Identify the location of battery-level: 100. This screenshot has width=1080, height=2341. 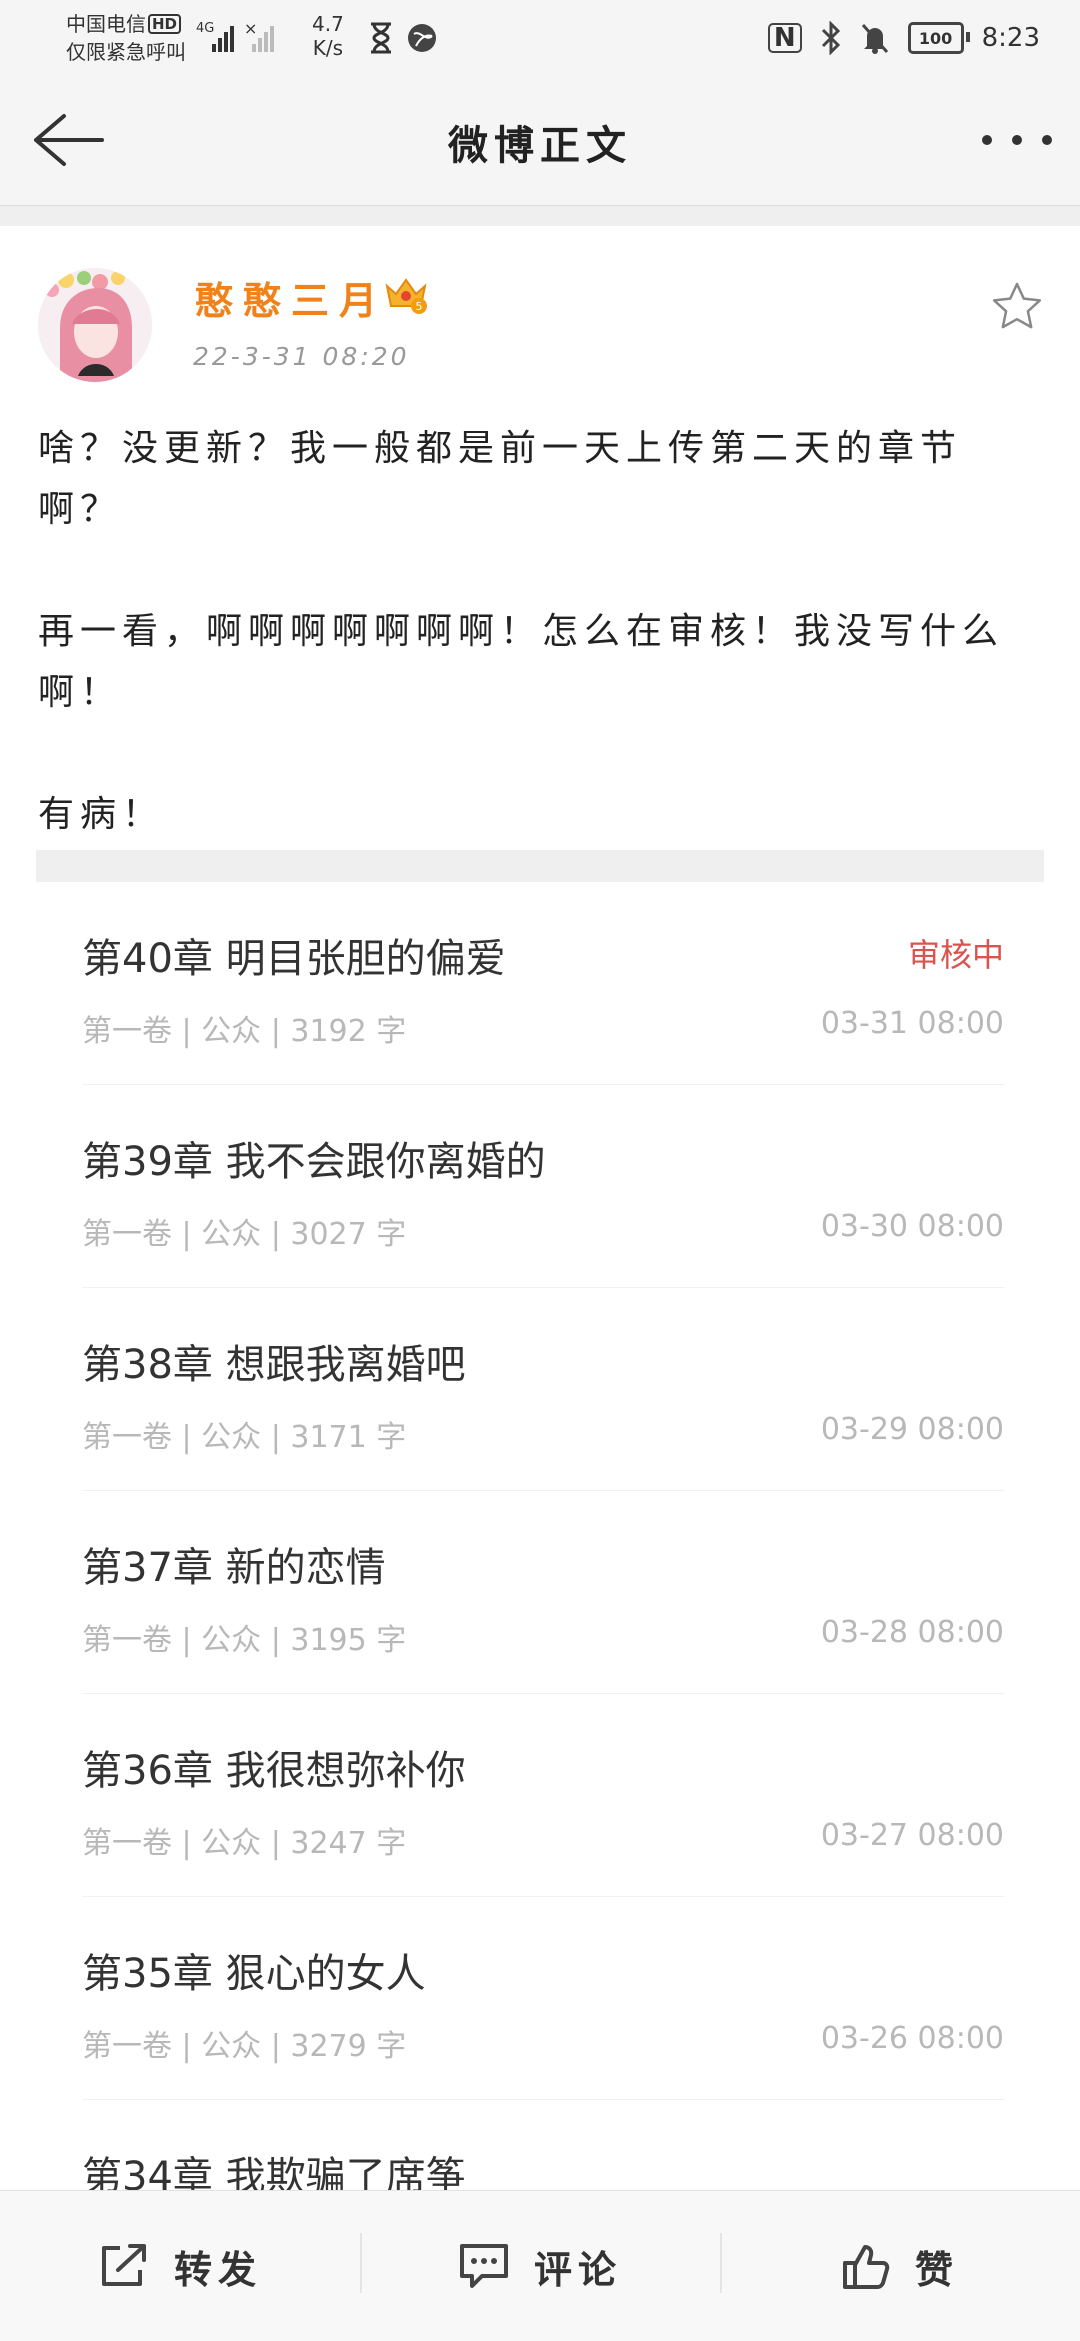
(935, 38).